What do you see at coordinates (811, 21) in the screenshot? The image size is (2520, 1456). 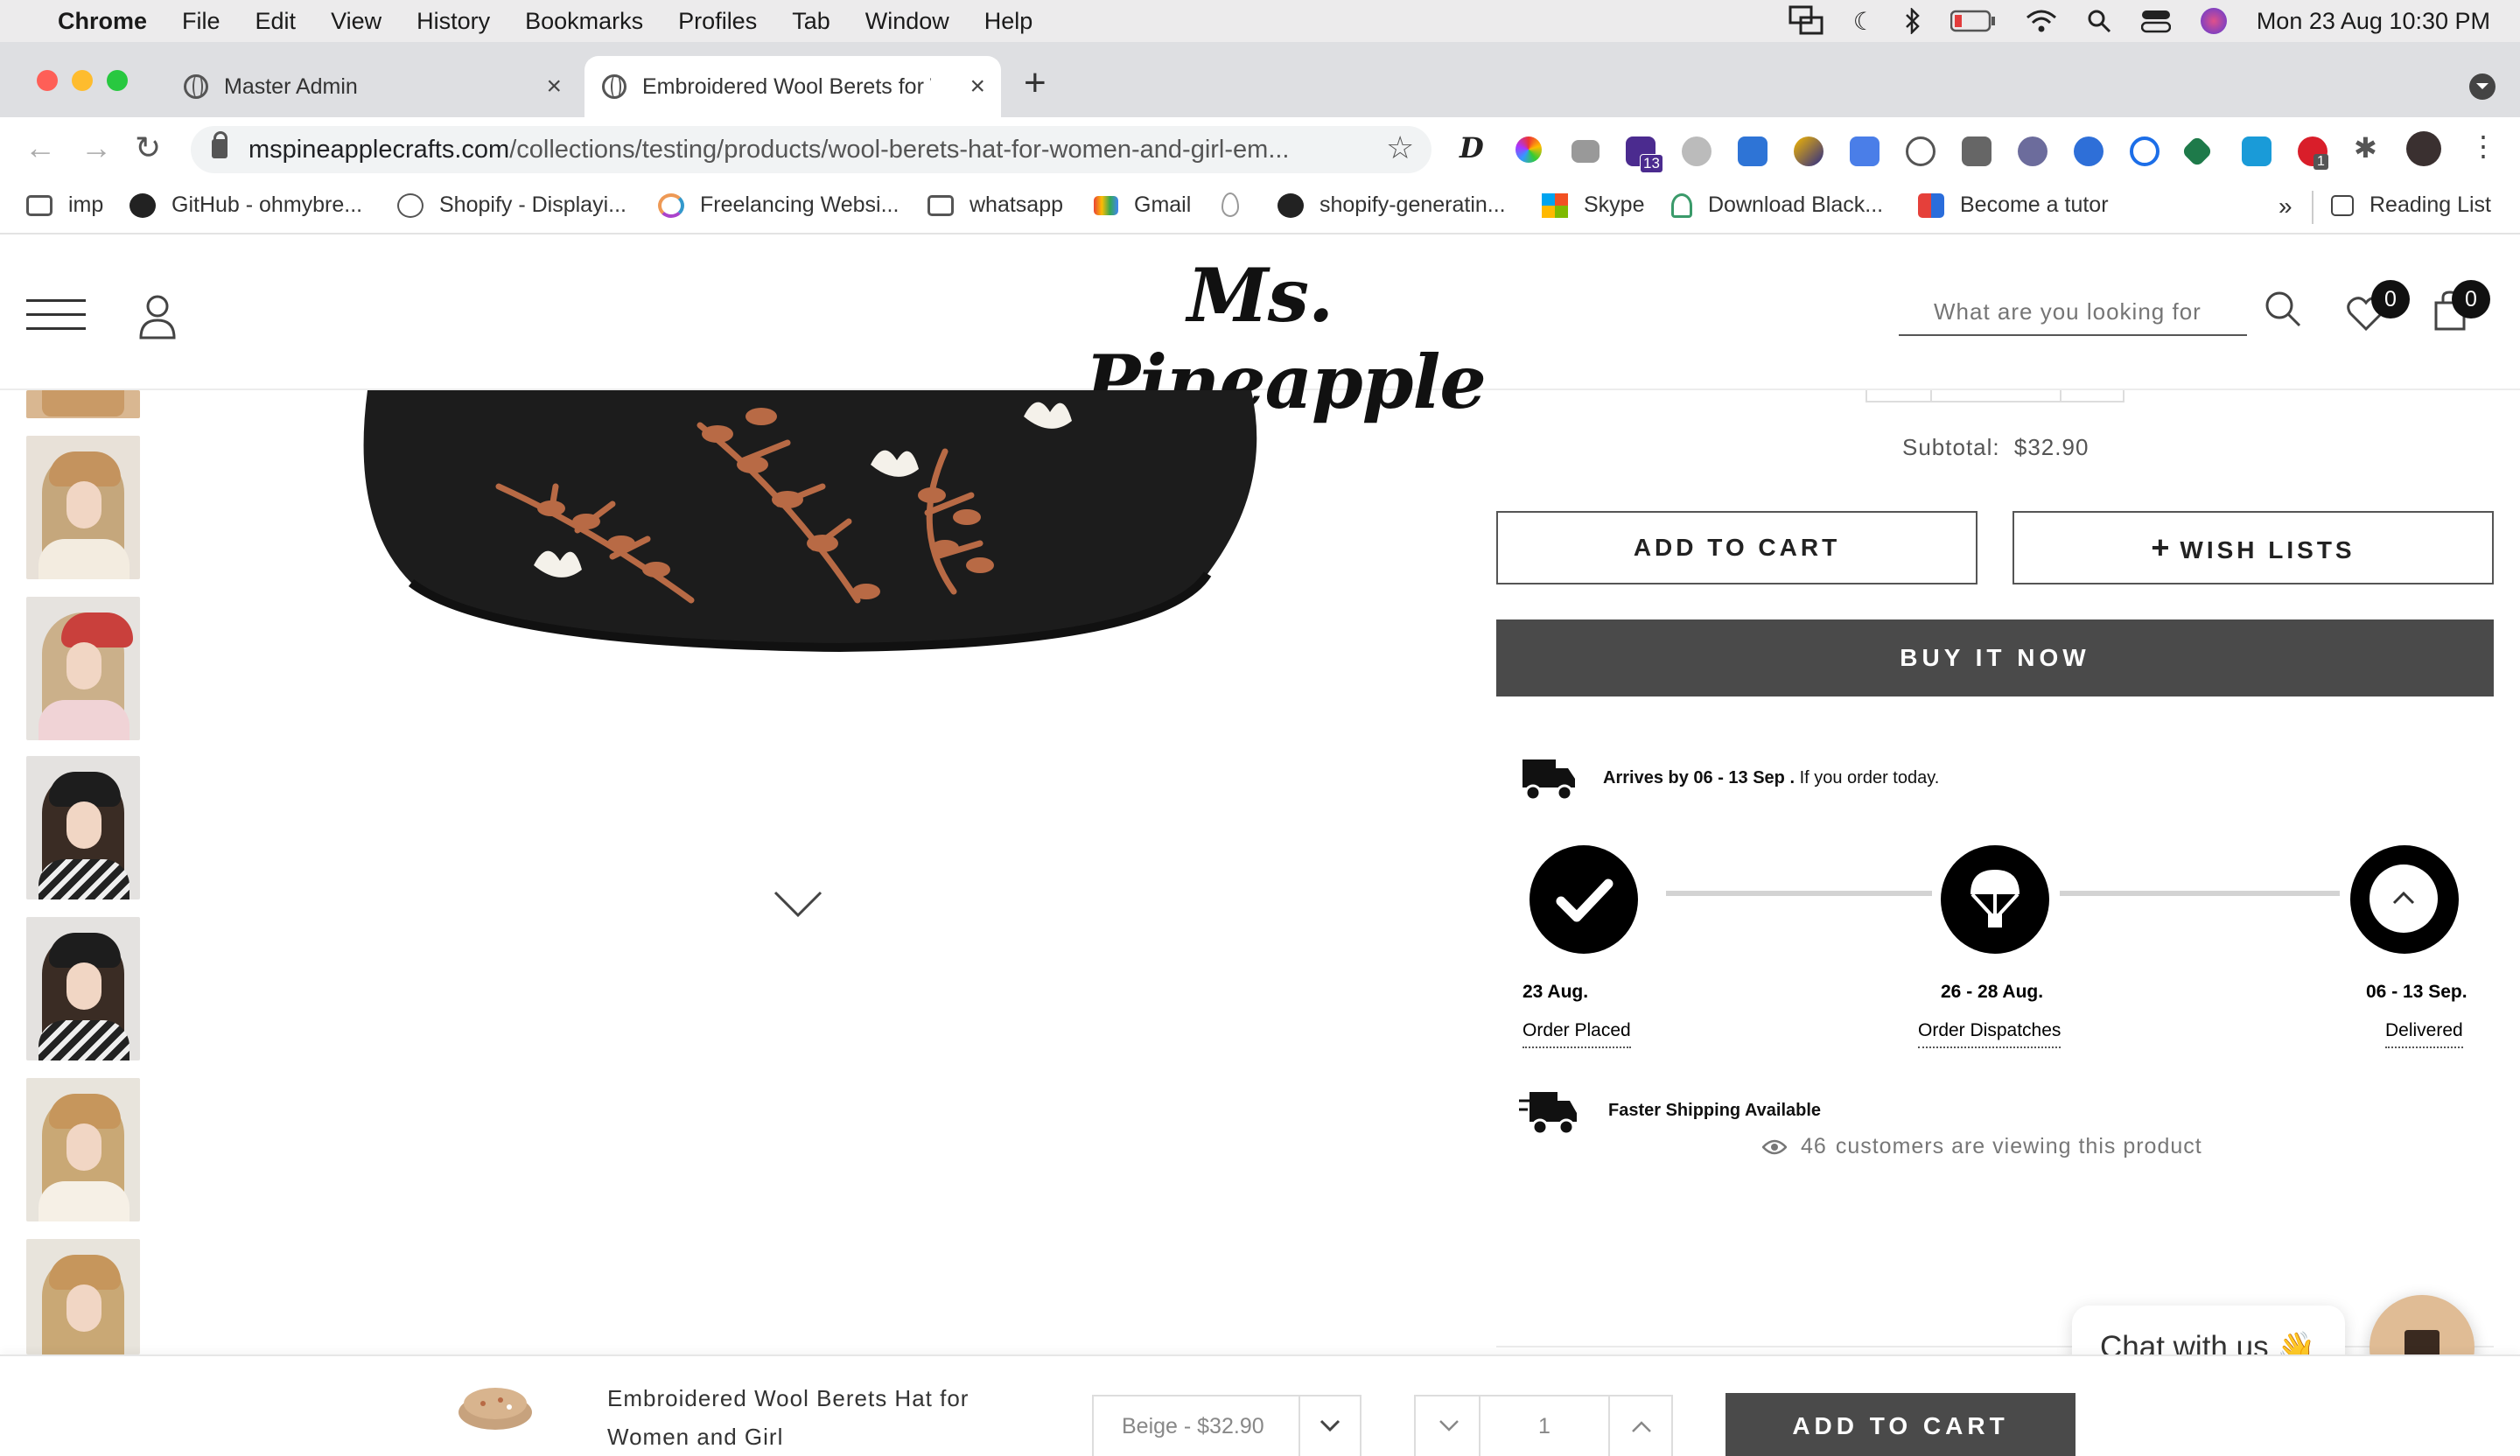 I see `menu-tab: Tab` at bounding box center [811, 21].